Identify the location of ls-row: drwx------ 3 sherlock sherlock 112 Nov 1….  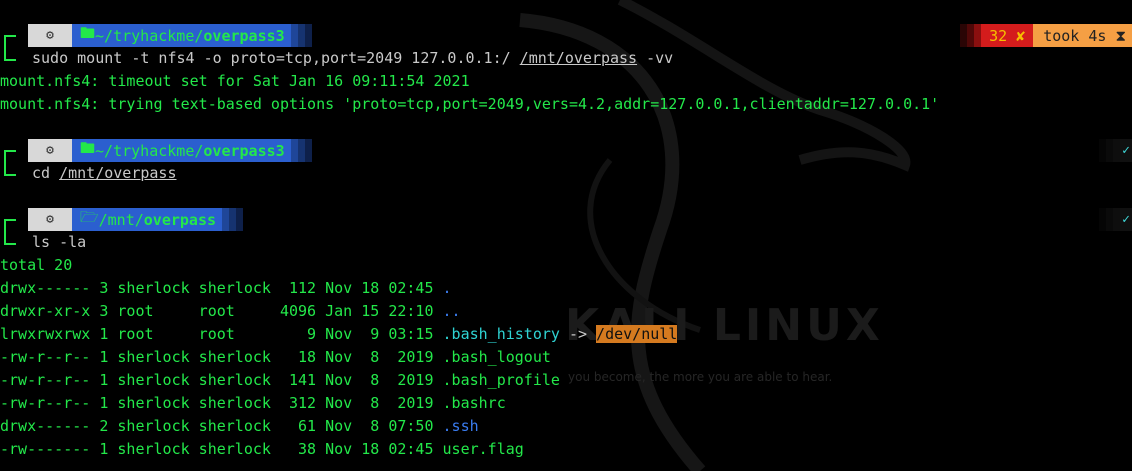
(226, 288).